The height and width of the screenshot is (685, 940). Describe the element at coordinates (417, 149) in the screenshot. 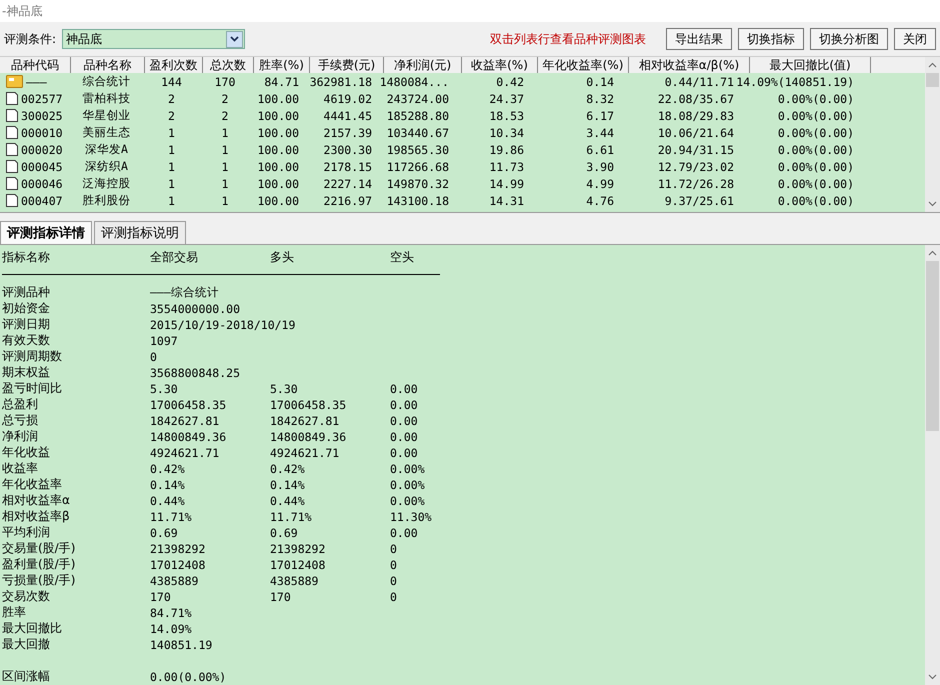

I see `table-cell: 198565.30` at that location.